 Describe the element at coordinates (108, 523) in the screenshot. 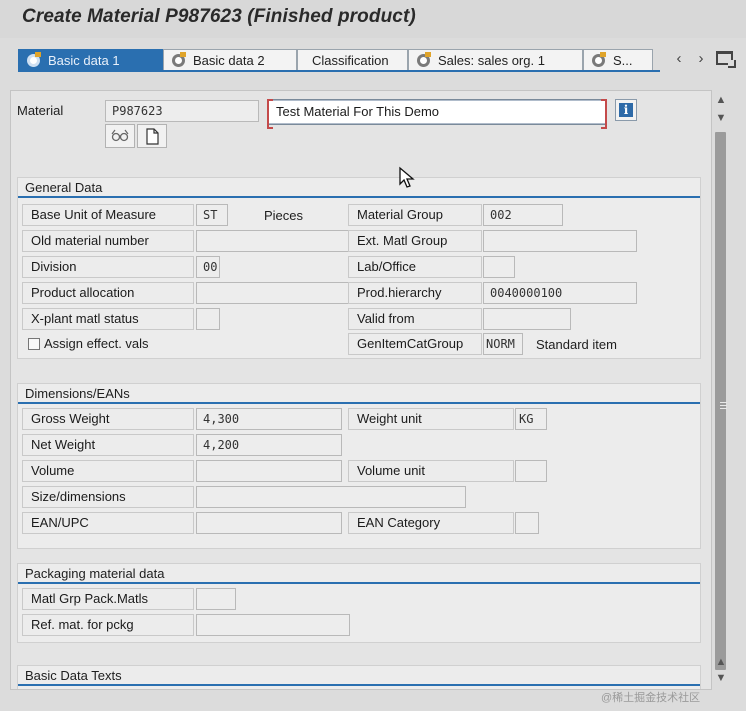

I see `ean-upc-label: EAN/UPC` at that location.